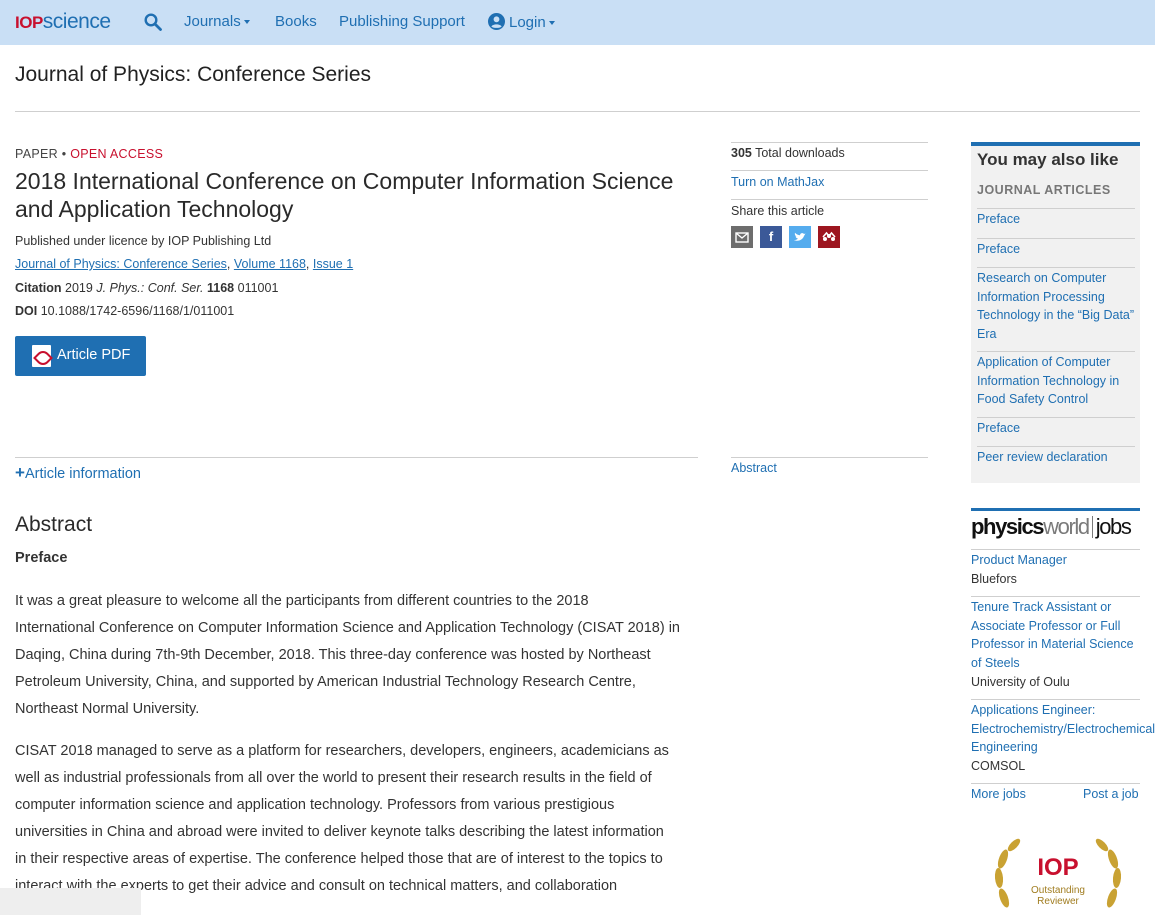 This screenshot has height=915, width=1155. I want to click on job-company: University of Oulu, so click(1020, 682).